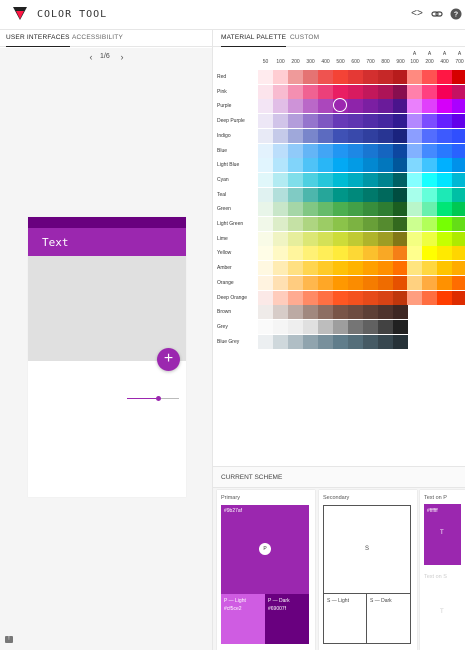 The width and height of the screenshot is (465, 650). What do you see at coordinates (243, 619) in the screenshot?
I see `primary-light-swatch: P — Light #cf5ce2` at bounding box center [243, 619].